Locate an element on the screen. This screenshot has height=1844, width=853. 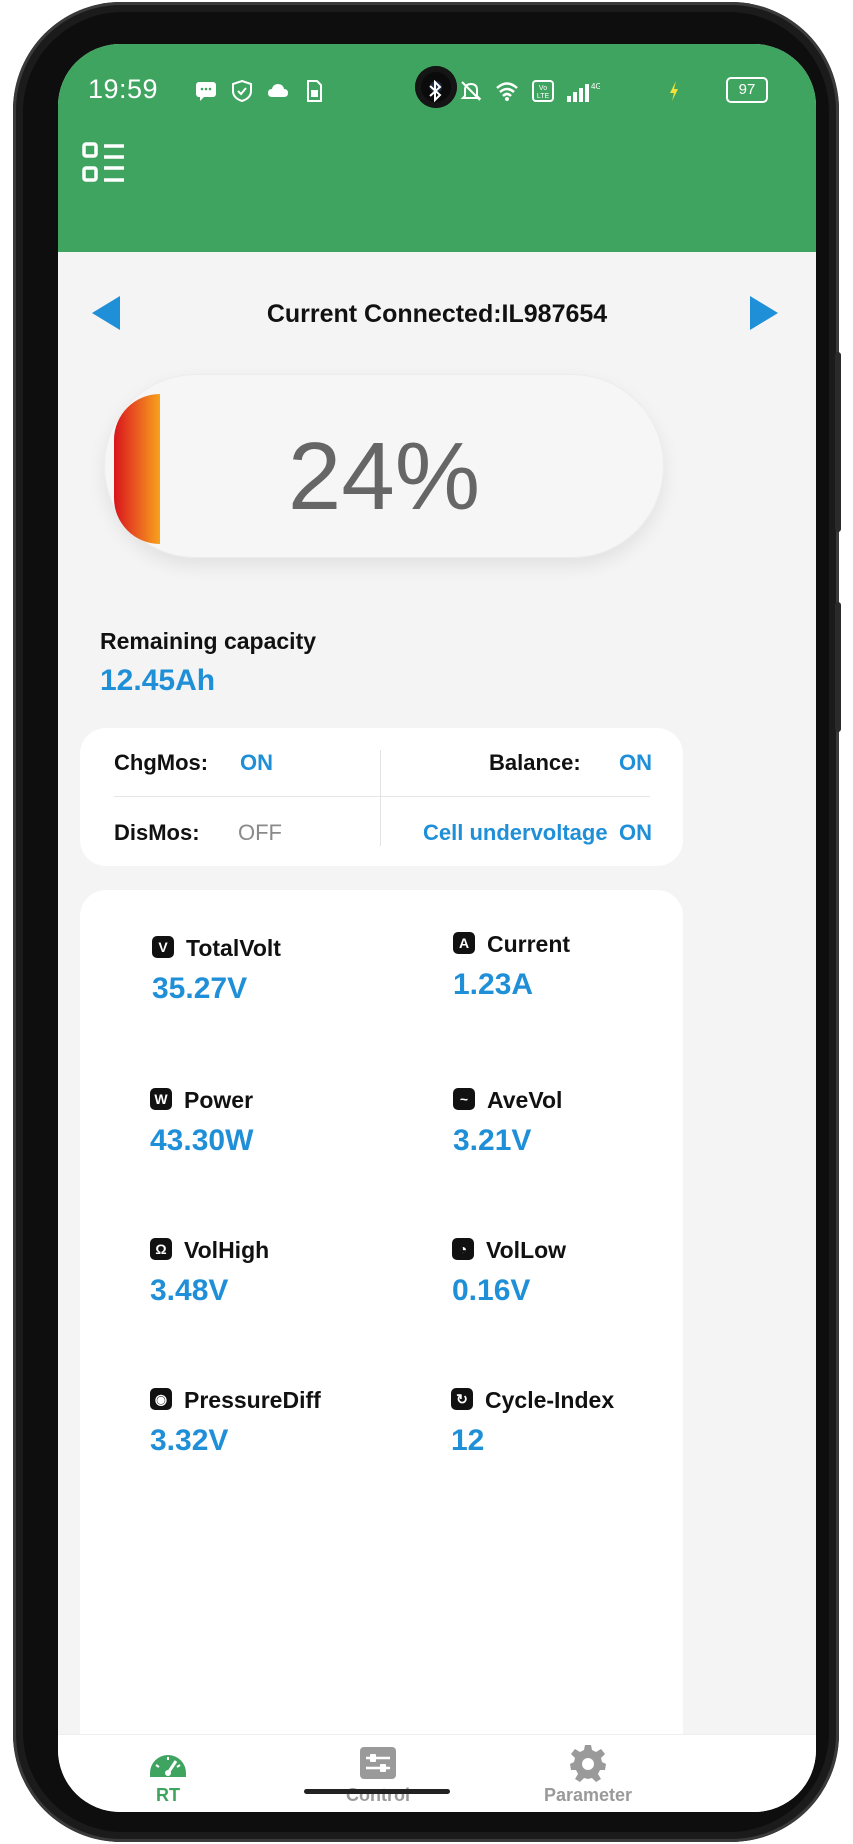
charging-icon is located at coordinates (674, 91).